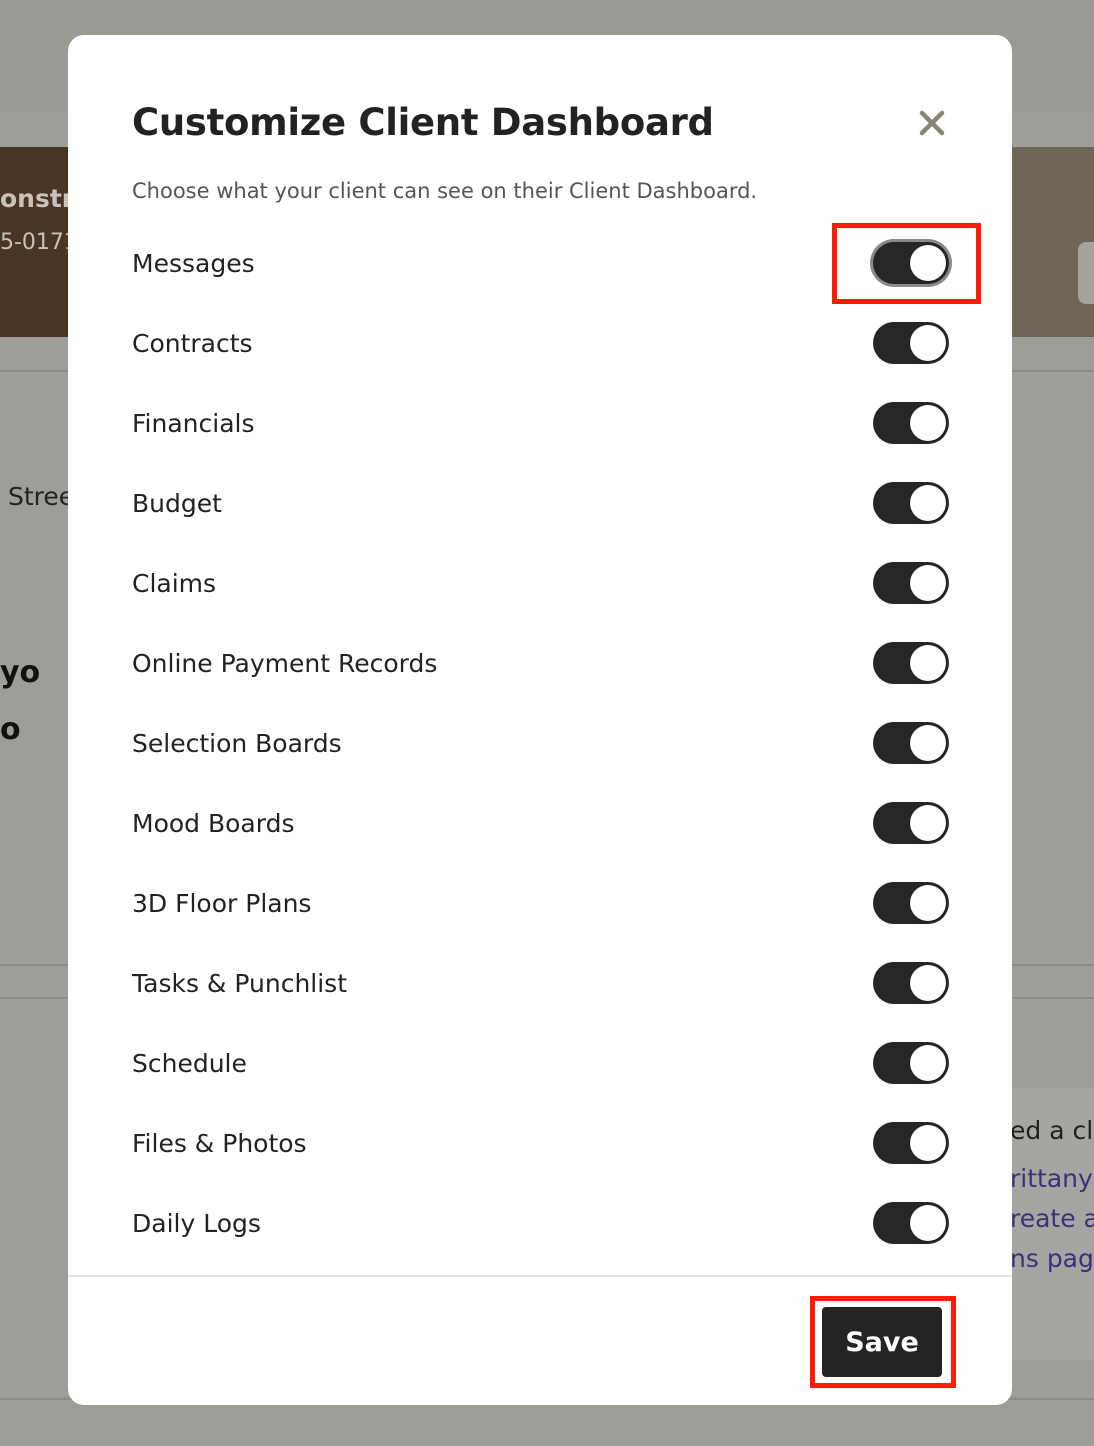  I want to click on 3d-floor-plans-toggle, so click(911, 903).